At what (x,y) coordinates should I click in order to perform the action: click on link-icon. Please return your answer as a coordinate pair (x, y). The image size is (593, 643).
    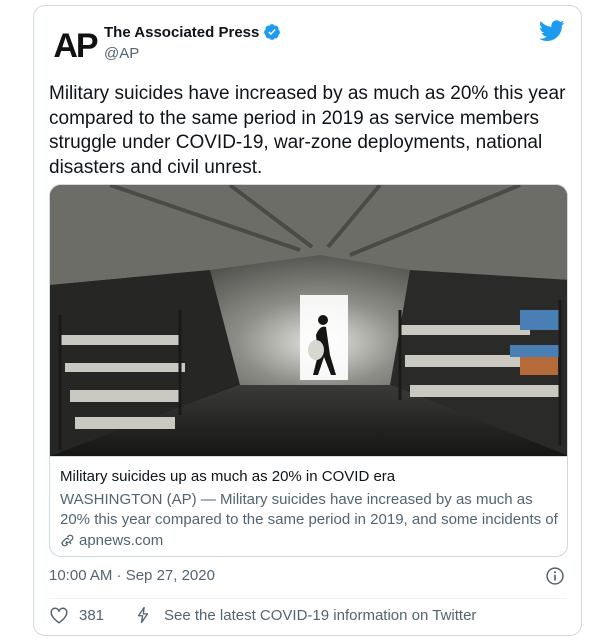
    Looking at the image, I should click on (67, 540).